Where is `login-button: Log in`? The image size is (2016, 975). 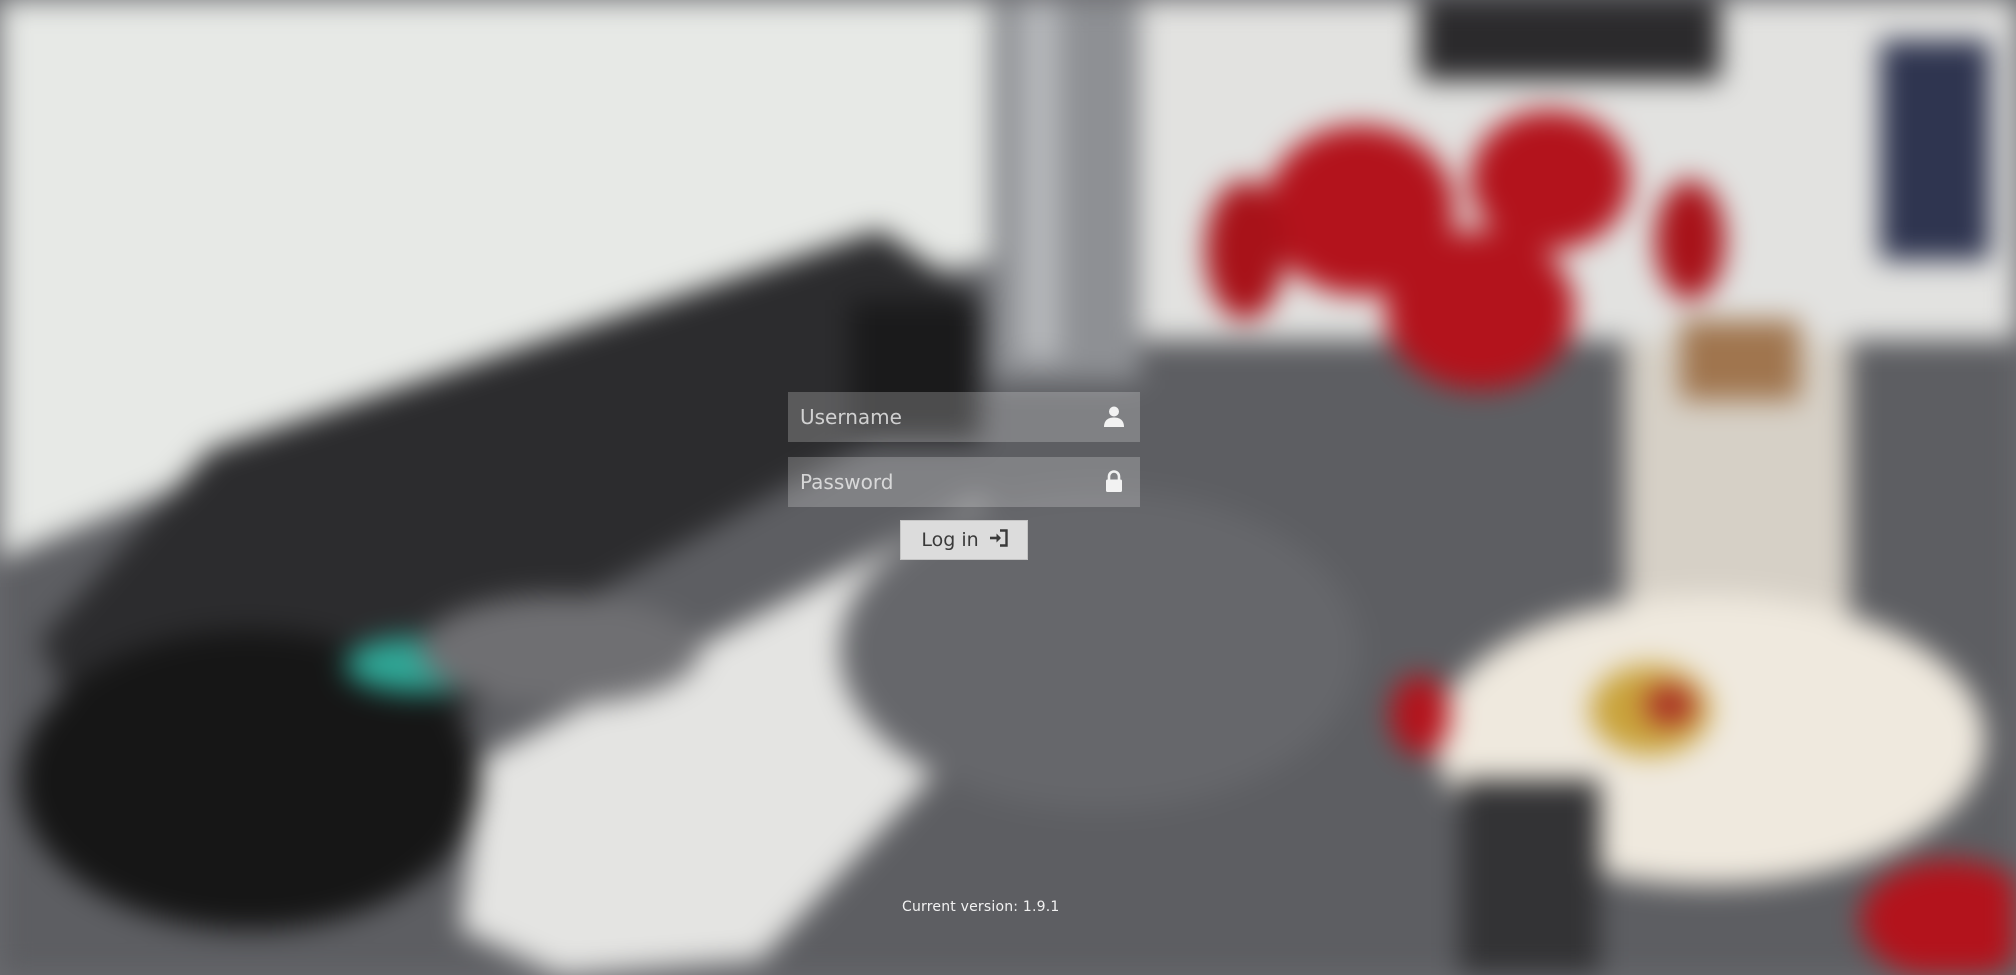 login-button: Log in is located at coordinates (964, 540).